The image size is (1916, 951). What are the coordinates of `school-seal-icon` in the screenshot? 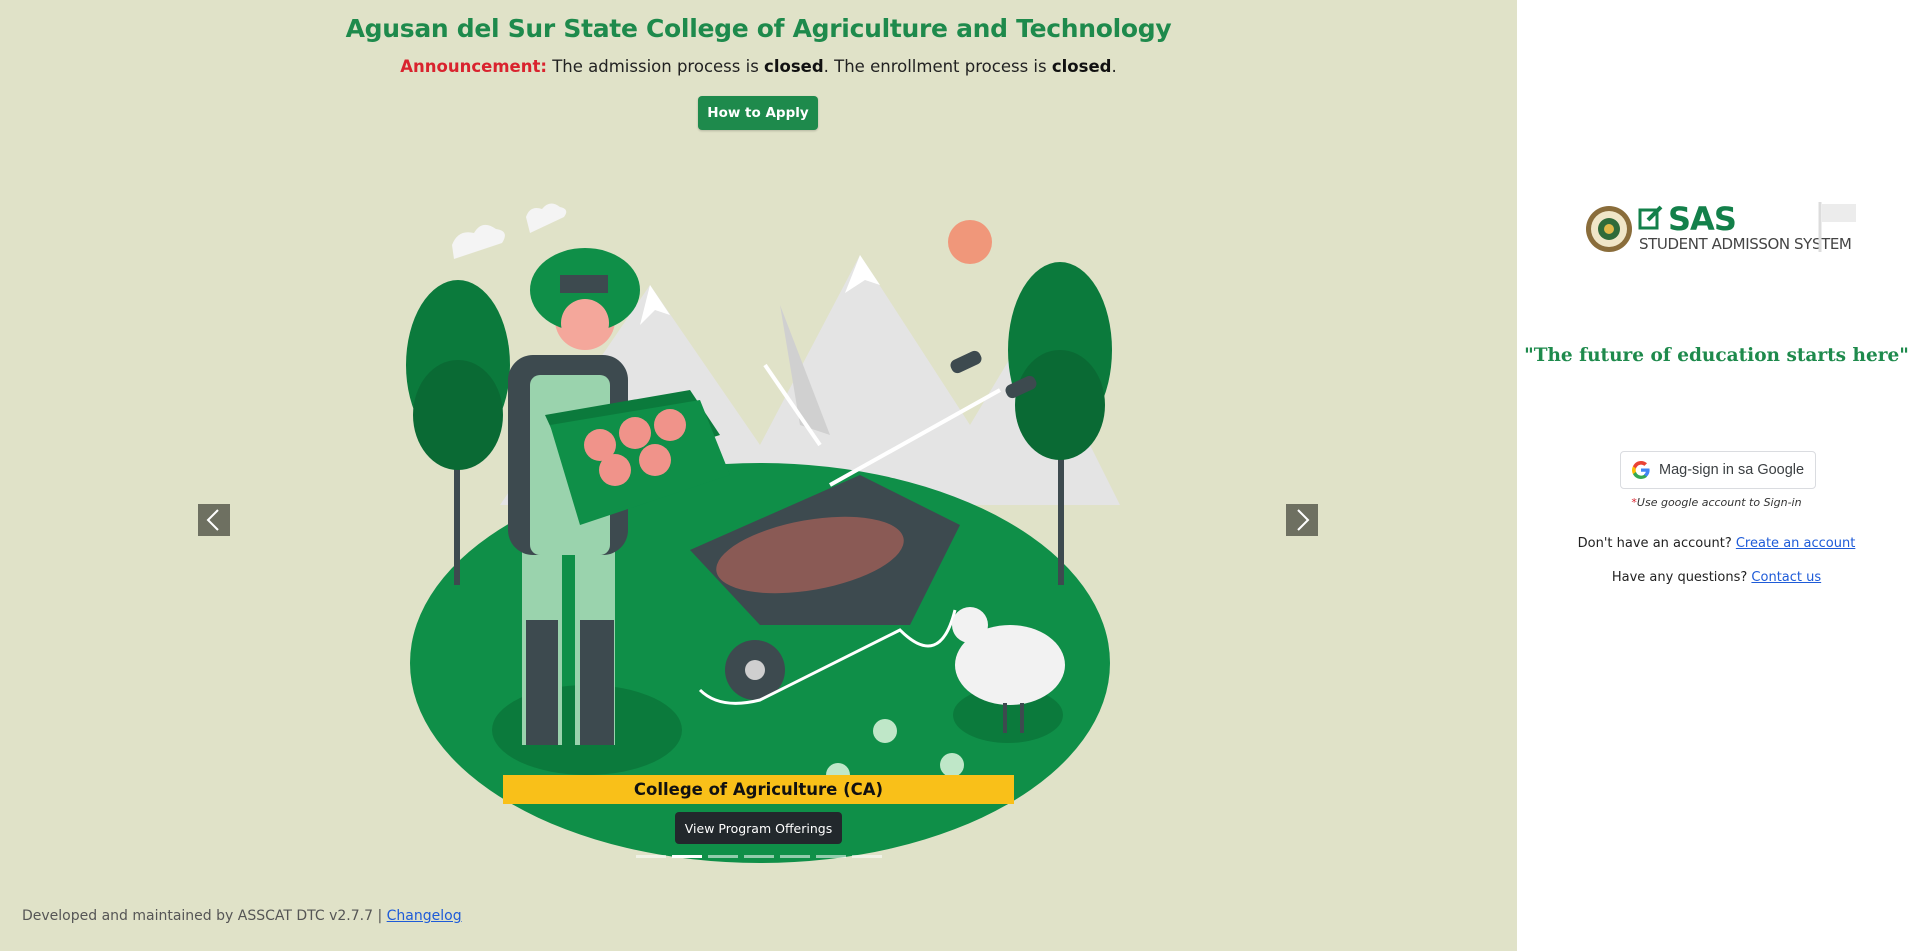 It's located at (1609, 229).